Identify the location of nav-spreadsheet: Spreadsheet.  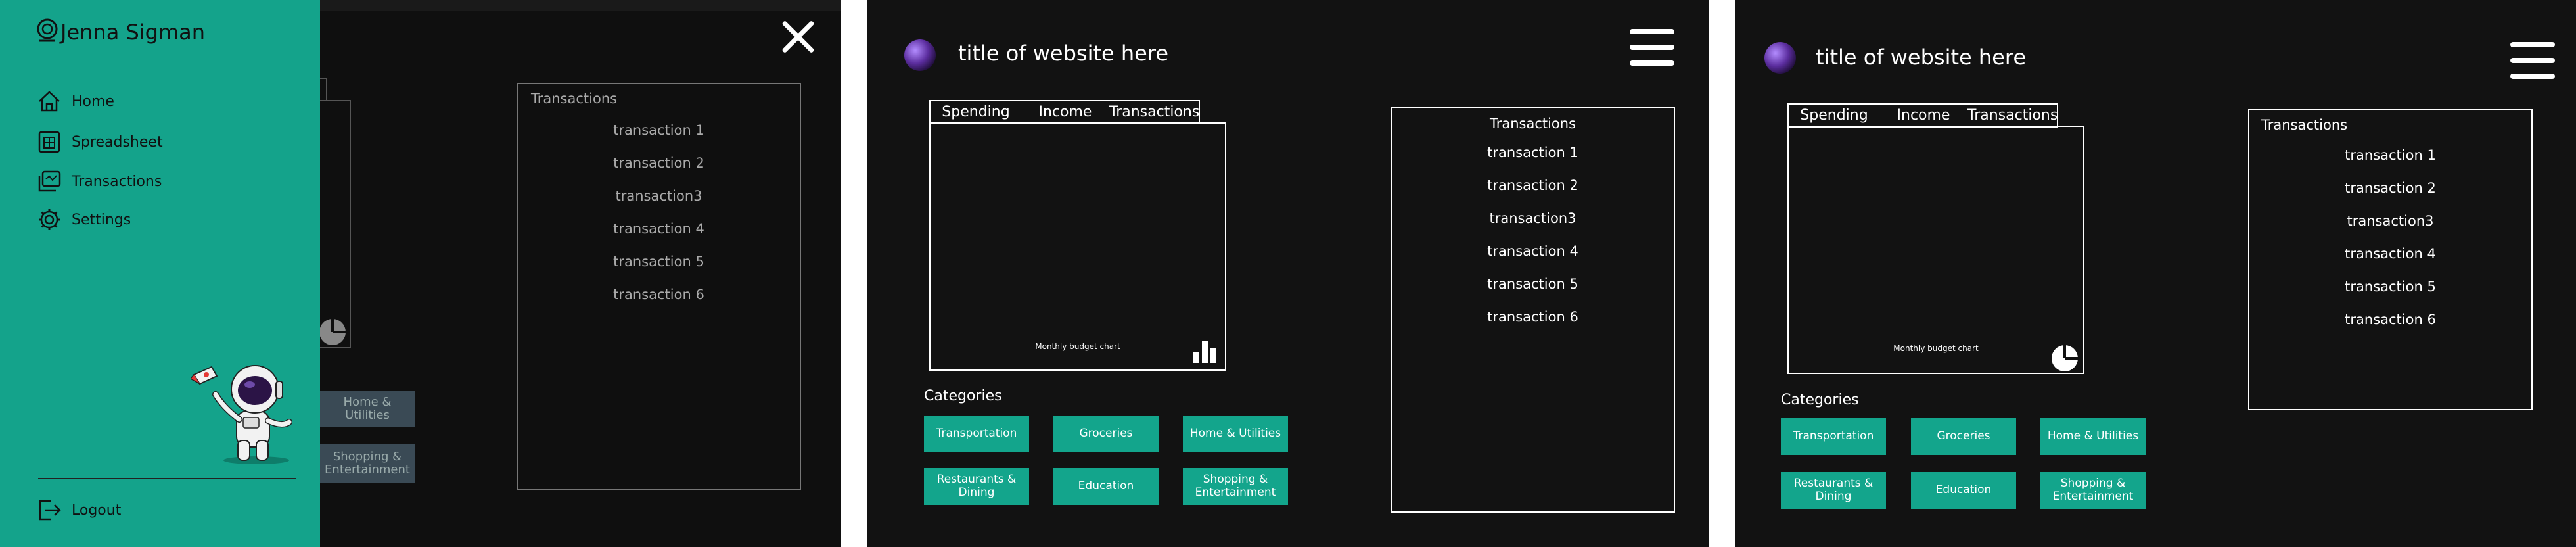
(99, 142).